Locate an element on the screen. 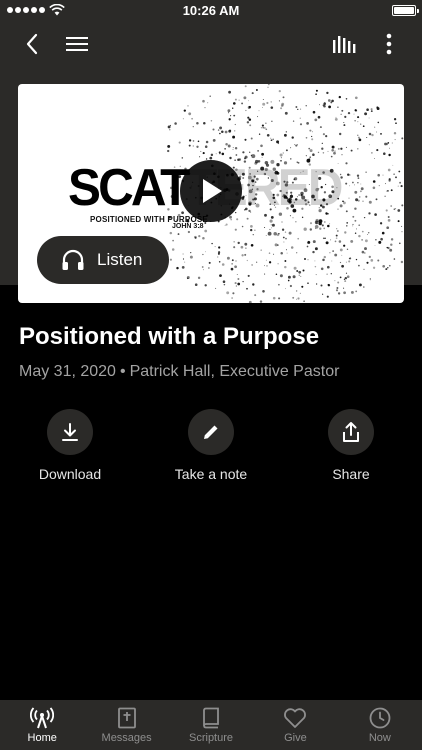  audio-levels-button is located at coordinates (344, 44).